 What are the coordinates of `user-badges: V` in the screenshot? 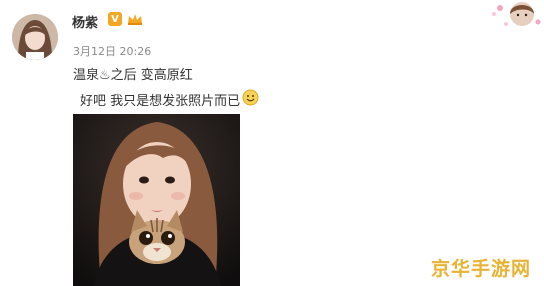 It's located at (126, 19).